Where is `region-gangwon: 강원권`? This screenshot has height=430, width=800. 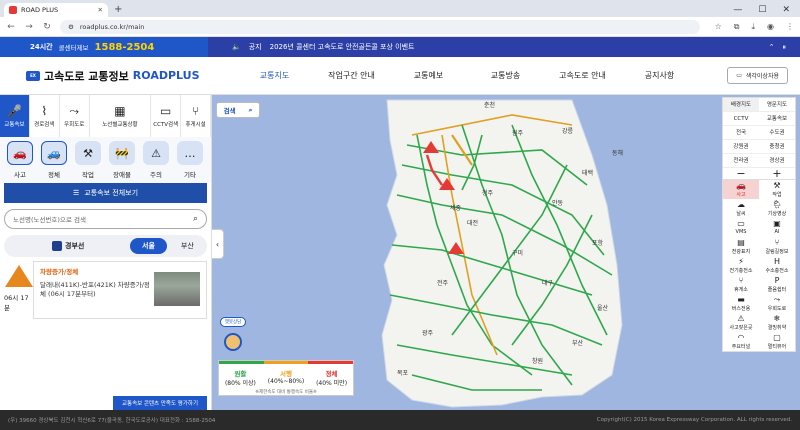
region-gangwon: 강원권 is located at coordinates (741, 147).